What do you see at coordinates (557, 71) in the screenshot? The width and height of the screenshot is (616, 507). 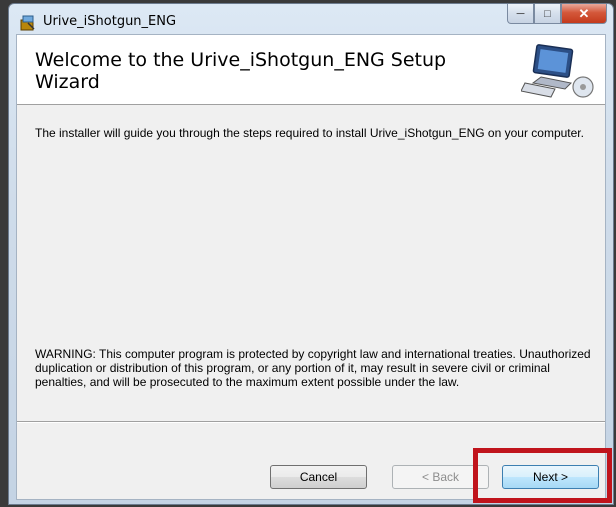 I see `computer-setup-icon` at bounding box center [557, 71].